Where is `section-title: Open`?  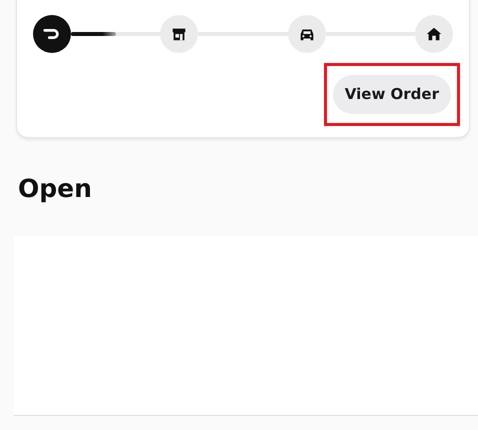
section-title: Open is located at coordinates (55, 189).